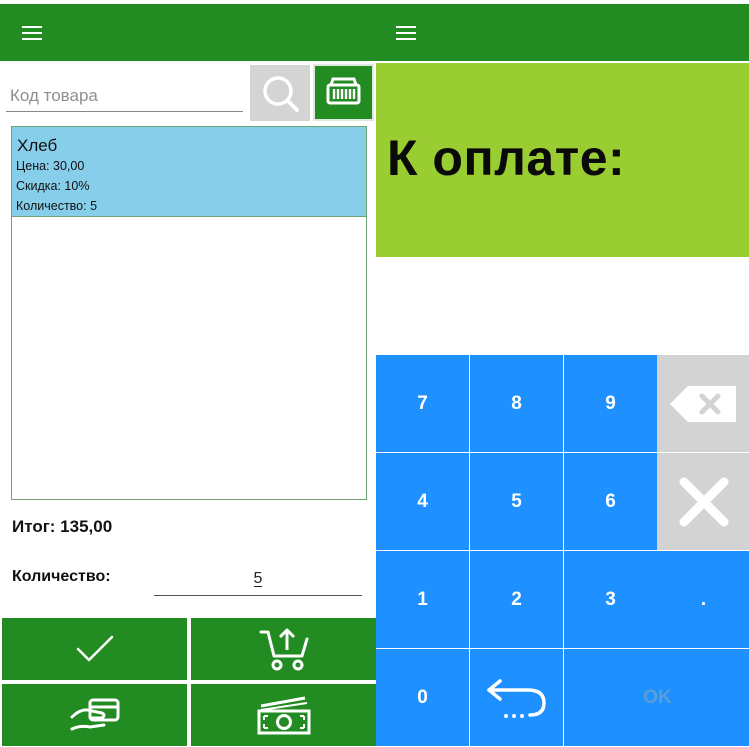  Describe the element at coordinates (516, 599) in the screenshot. I see `key-2: 2` at that location.